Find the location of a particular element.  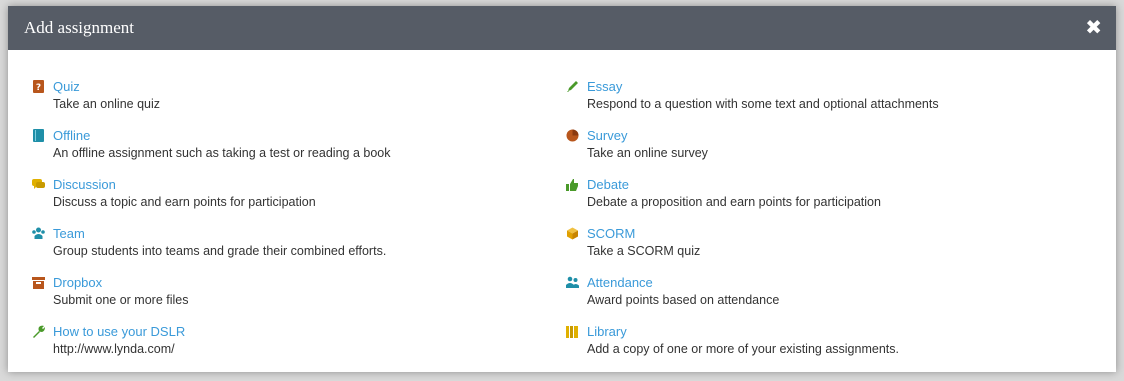

team-link: Team is located at coordinates (219, 233).